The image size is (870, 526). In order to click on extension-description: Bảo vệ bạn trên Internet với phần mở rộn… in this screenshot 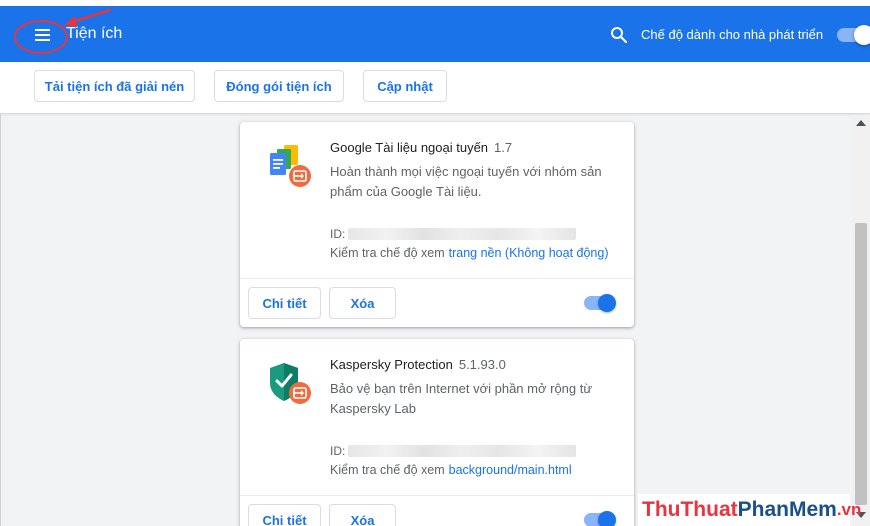, I will do `click(461, 398)`.